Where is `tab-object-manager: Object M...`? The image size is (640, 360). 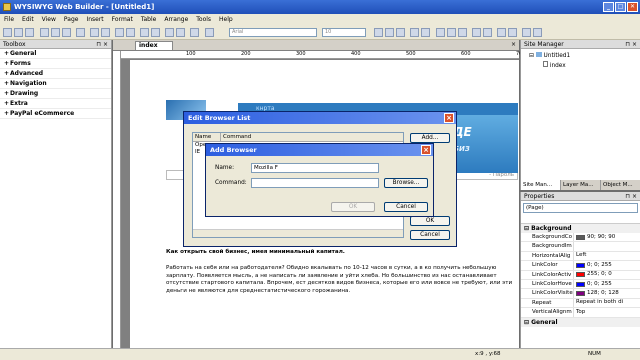
tab-object-manager: Object M... is located at coordinates (620, 185).